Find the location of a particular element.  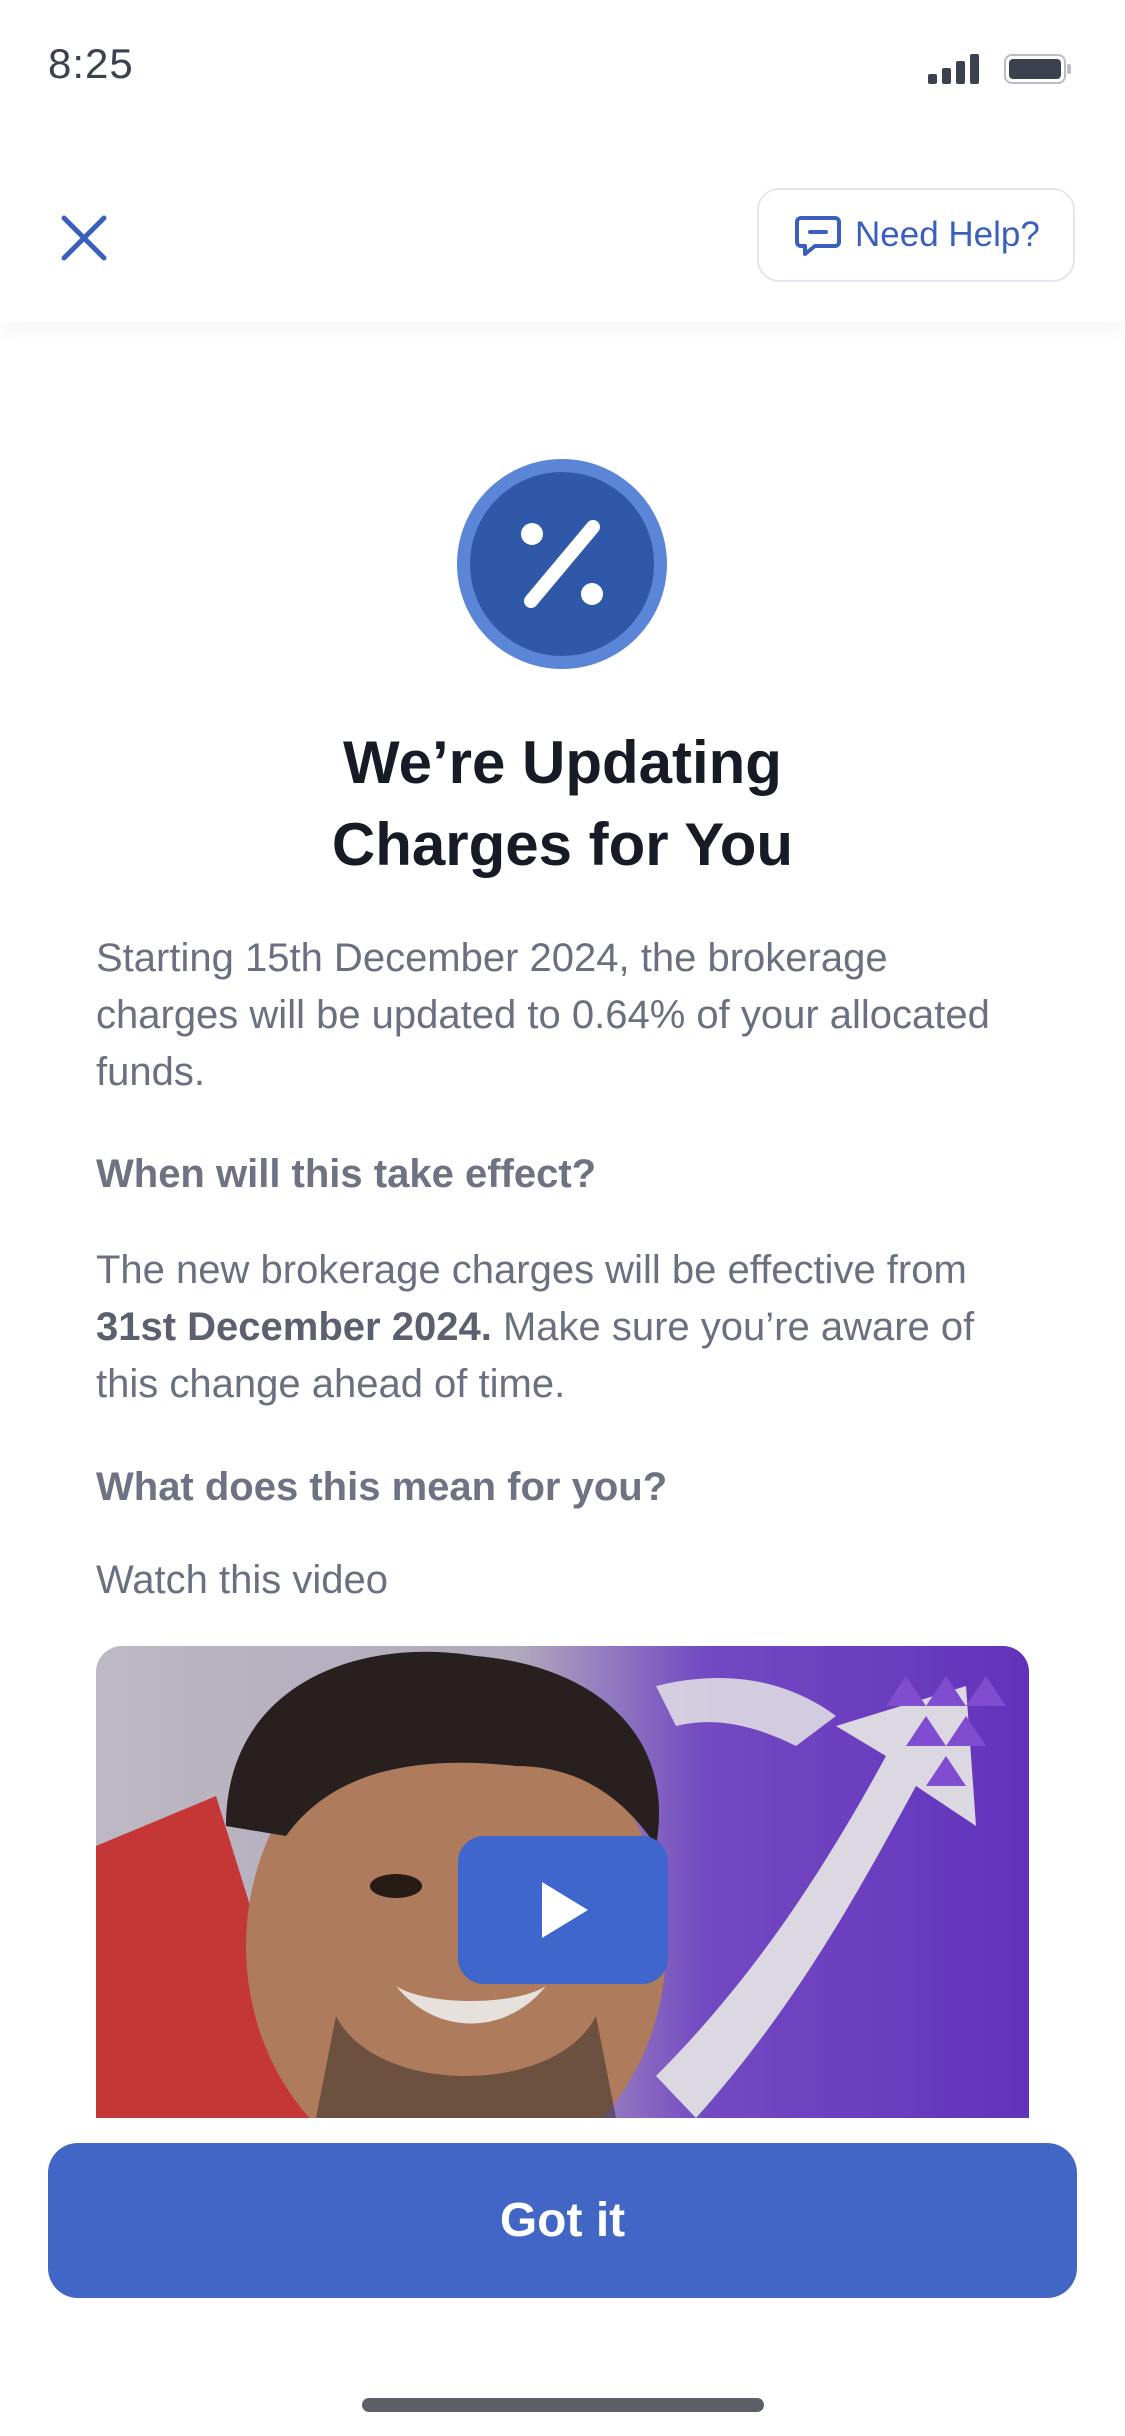

home-indicator is located at coordinates (563, 2405).